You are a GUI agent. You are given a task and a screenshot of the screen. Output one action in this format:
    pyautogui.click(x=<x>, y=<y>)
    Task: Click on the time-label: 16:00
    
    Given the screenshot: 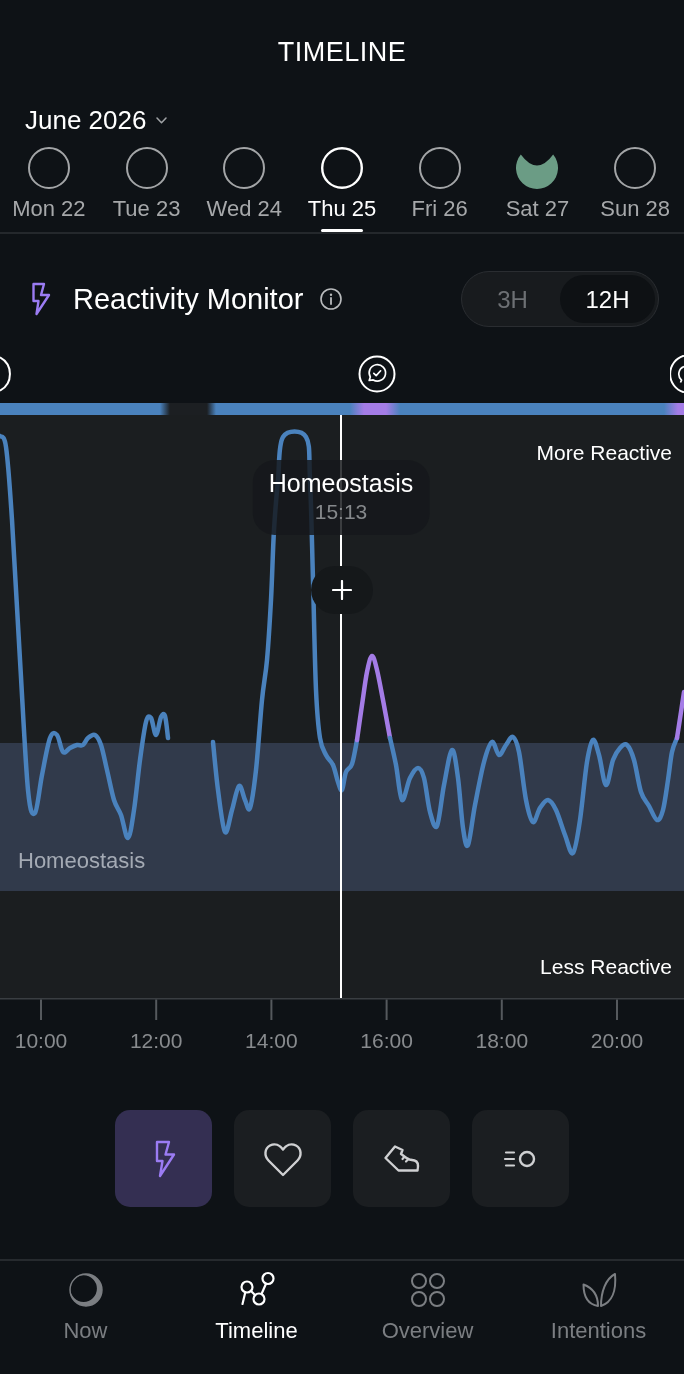 What is the action you would take?
    pyautogui.click(x=386, y=1041)
    